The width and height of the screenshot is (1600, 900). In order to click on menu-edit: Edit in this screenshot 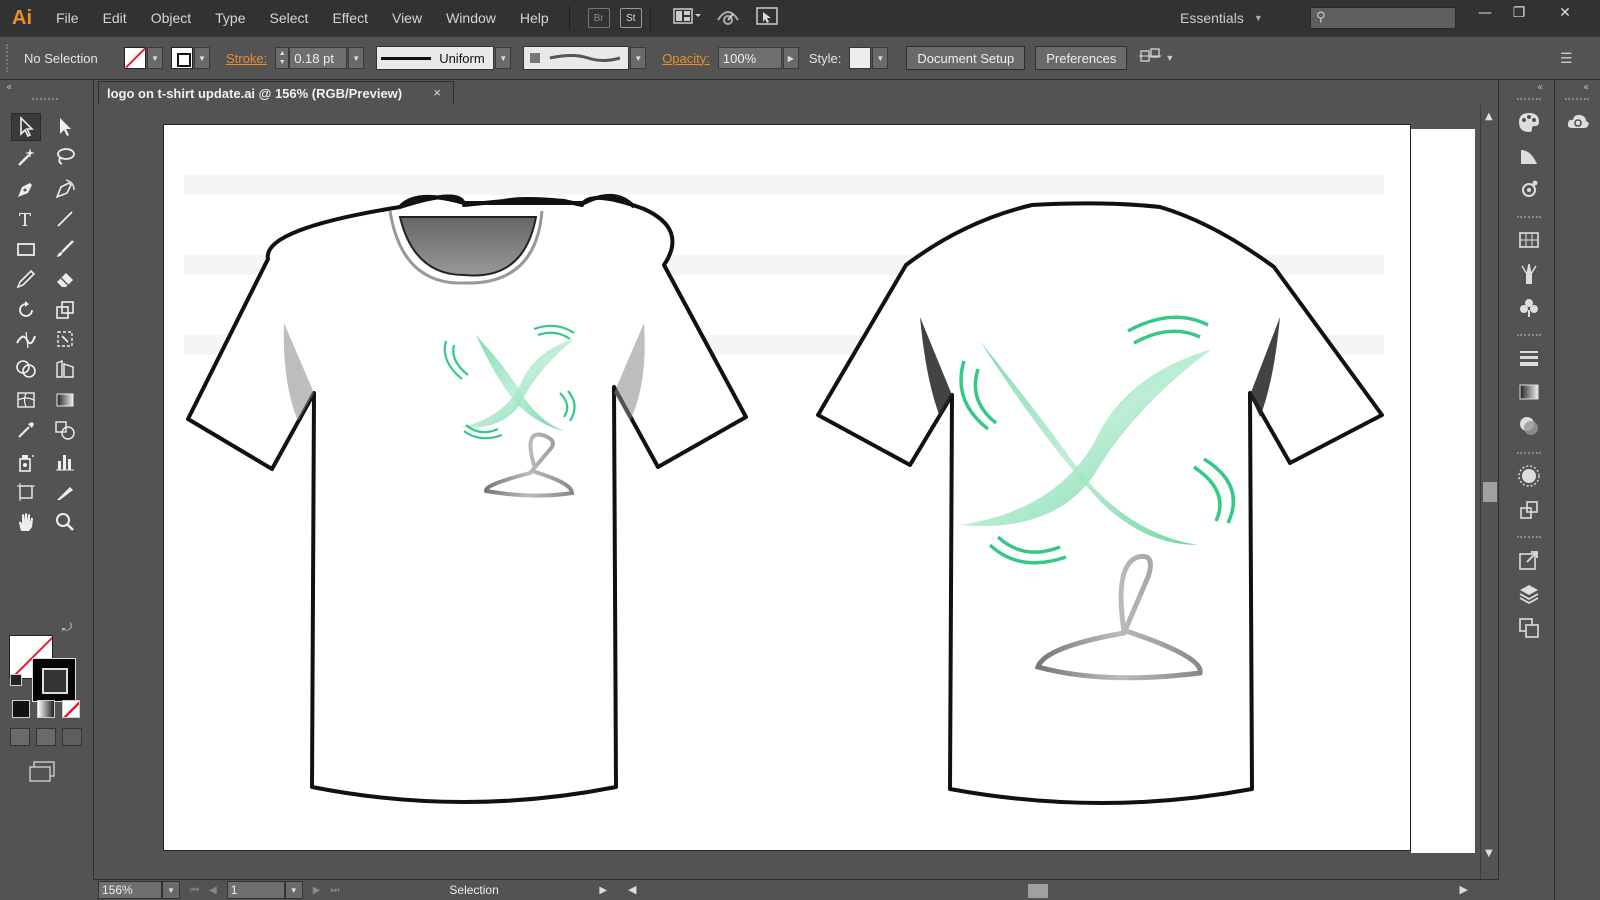, I will do `click(115, 18)`.